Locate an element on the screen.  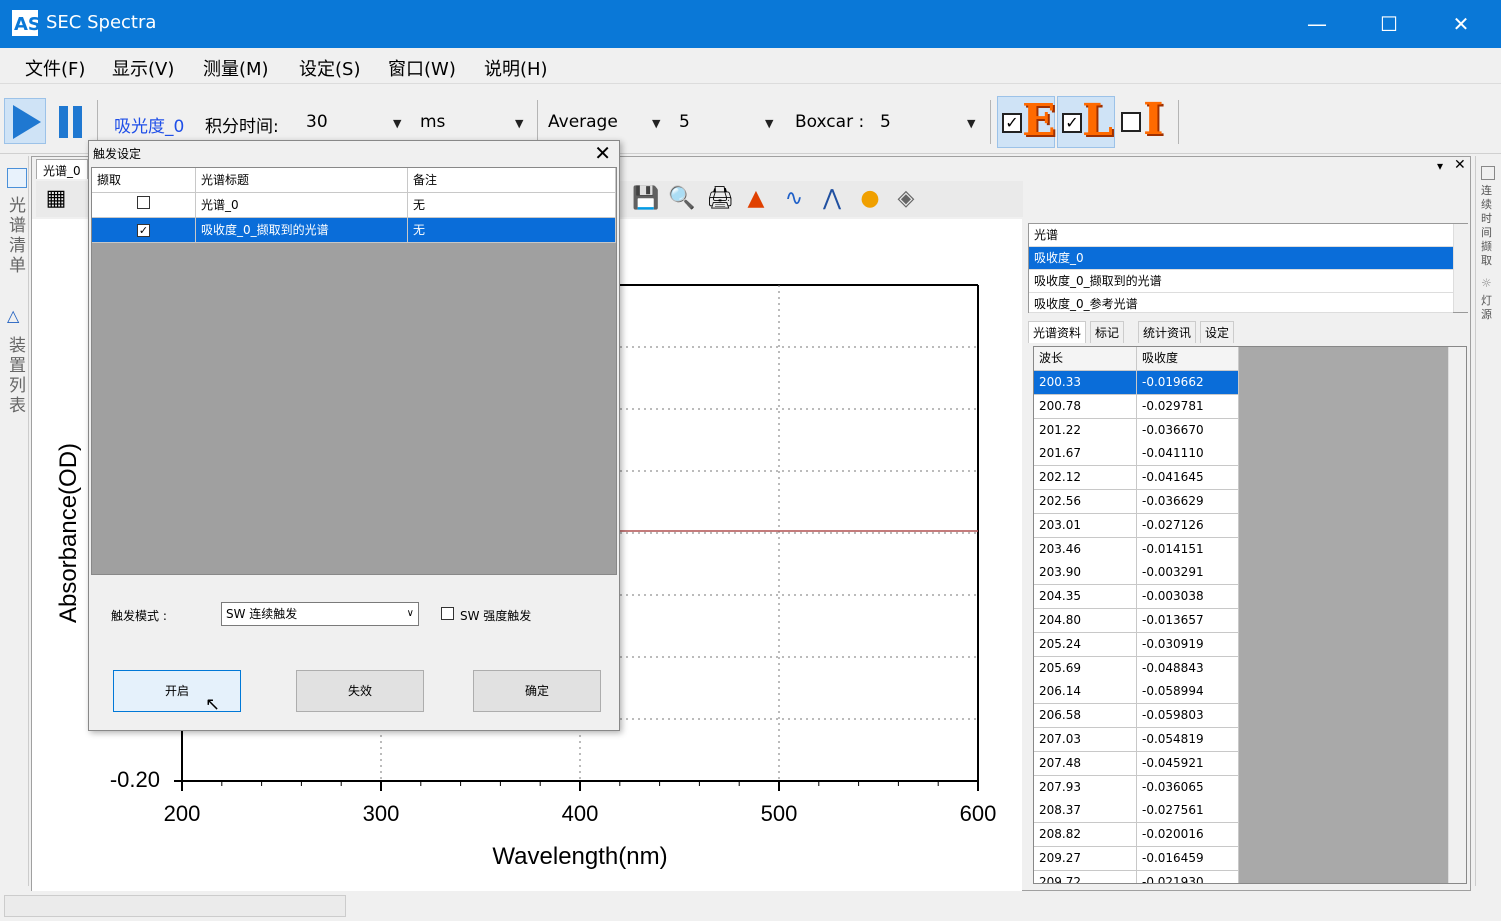
device-list-tab: 装置列表 is located at coordinates (17, 376).